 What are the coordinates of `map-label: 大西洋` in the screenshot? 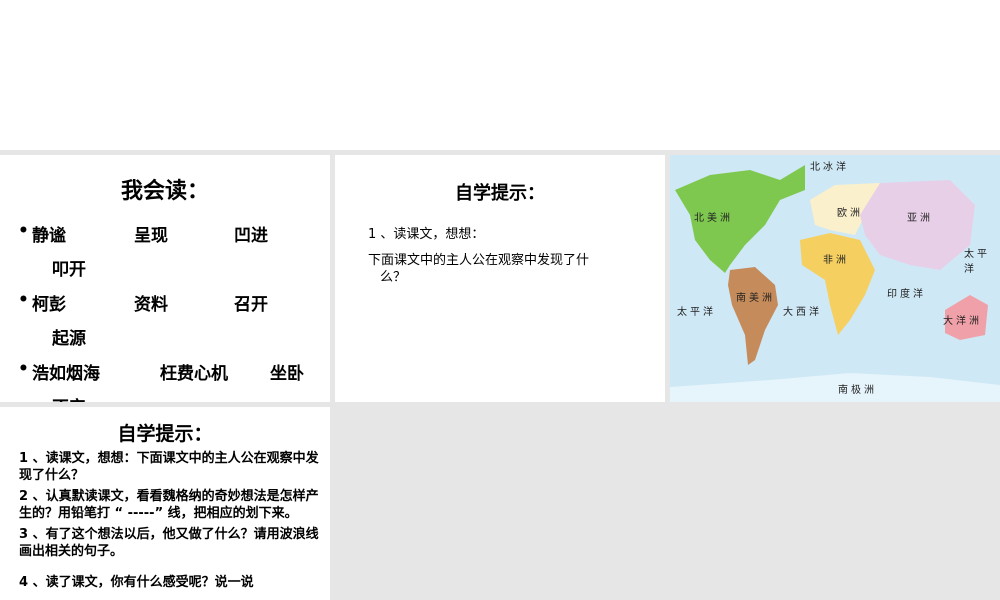 It's located at (802, 312).